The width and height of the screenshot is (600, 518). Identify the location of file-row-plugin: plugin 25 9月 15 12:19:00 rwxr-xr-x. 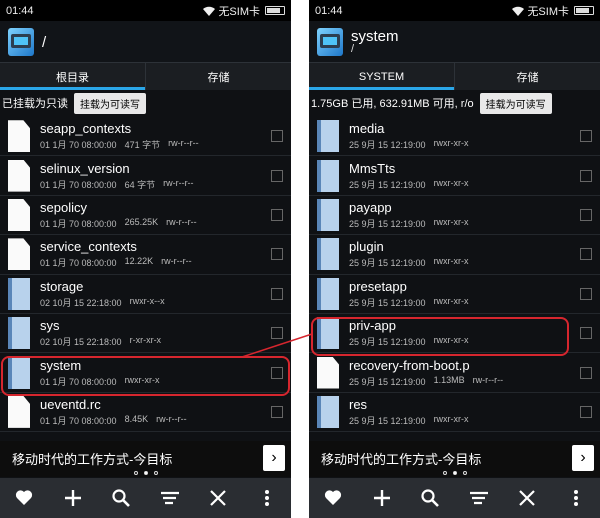
(454, 255).